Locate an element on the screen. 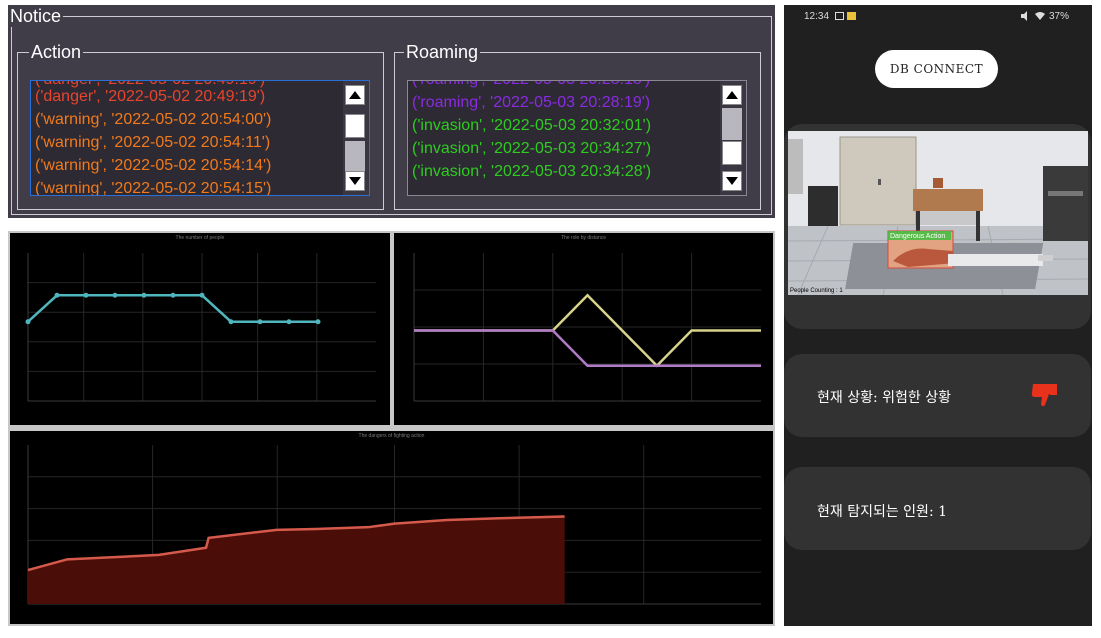 Image resolution: width=1101 pixels, height=638 pixels. roaming-line-2: ('invasion', '2022-05-03 20:32:01') is located at coordinates (531, 126).